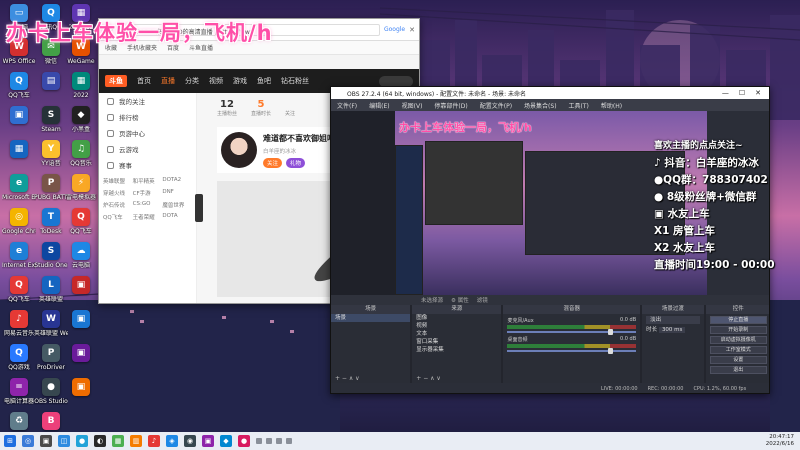  What do you see at coordinates (168, 81) in the screenshot?
I see `nav-live: 直播` at bounding box center [168, 81].